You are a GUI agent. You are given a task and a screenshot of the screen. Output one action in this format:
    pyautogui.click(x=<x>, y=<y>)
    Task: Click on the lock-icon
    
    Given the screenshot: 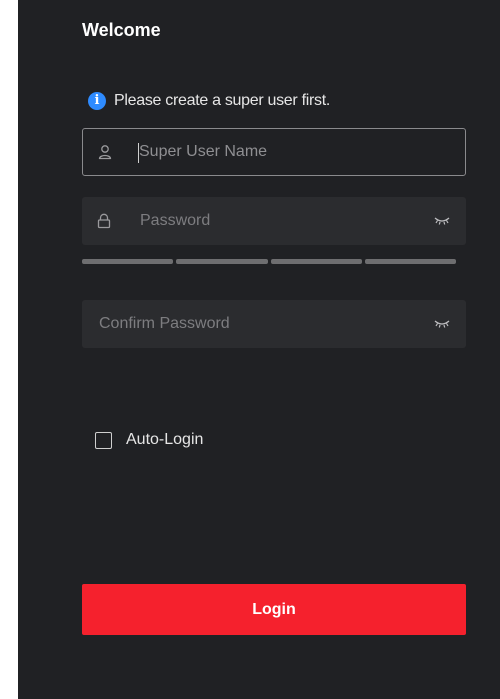 What is the action you would take?
    pyautogui.click(x=104, y=221)
    